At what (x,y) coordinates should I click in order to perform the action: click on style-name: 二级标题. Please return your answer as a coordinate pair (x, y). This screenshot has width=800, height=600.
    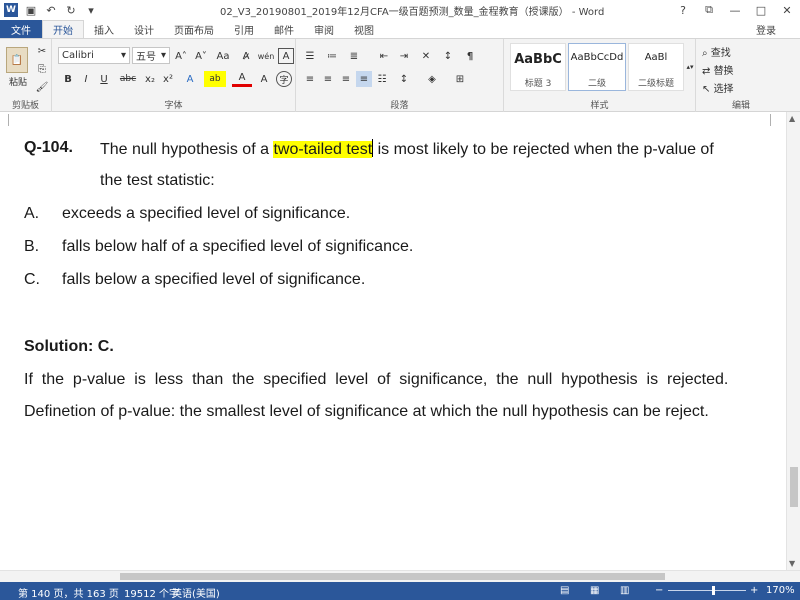
    Looking at the image, I should click on (655, 84).